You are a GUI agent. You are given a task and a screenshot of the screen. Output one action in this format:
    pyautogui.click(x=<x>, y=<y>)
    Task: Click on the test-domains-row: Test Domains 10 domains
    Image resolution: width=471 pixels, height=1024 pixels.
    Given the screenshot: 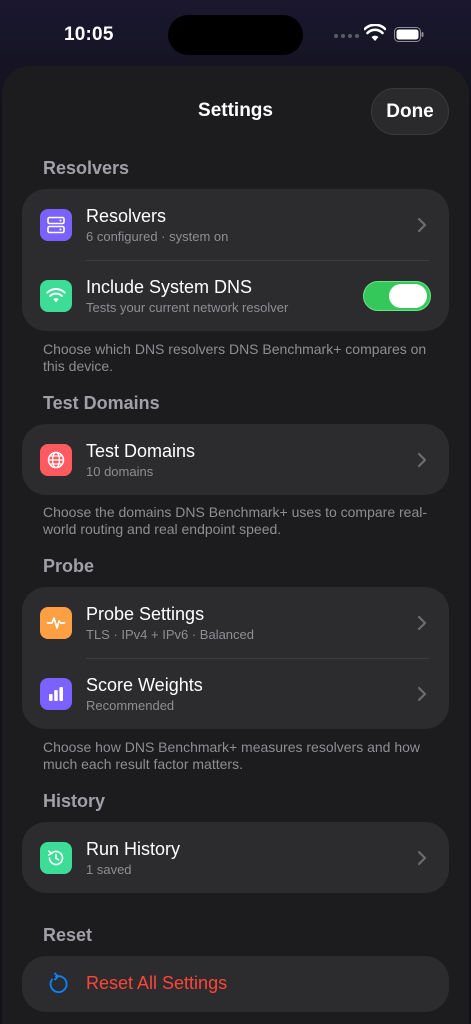 What is the action you would take?
    pyautogui.click(x=235, y=459)
    